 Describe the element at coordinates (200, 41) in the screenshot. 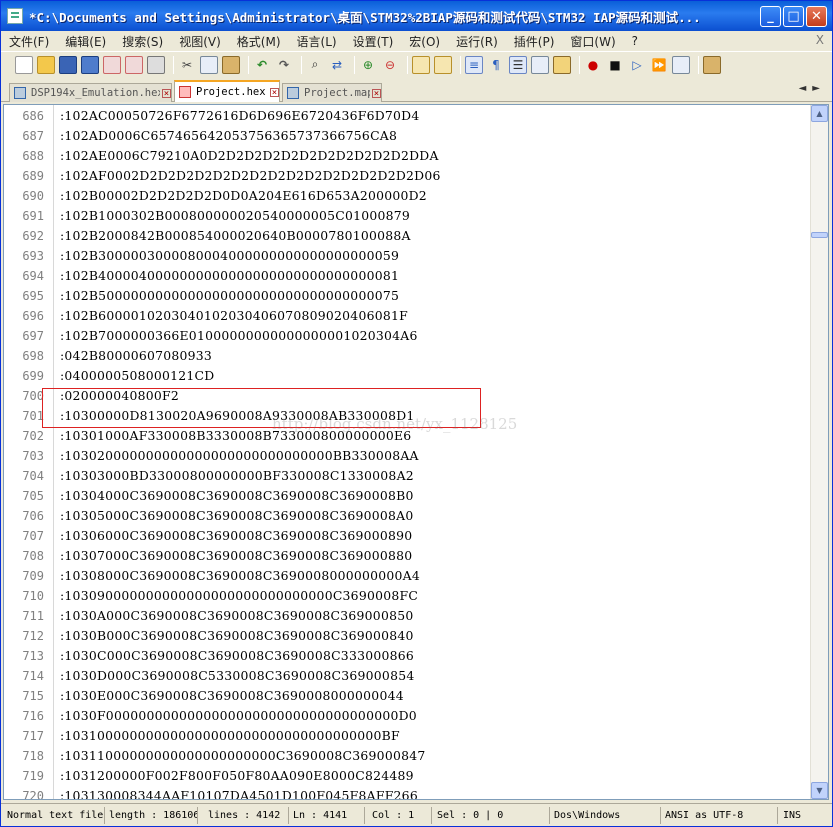

I see `menu-view: 视图(V)` at that location.